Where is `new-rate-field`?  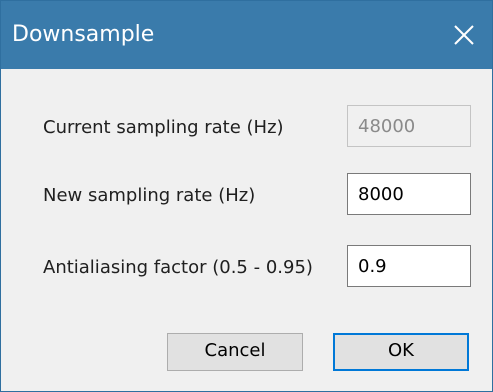 new-rate-field is located at coordinates (409, 194).